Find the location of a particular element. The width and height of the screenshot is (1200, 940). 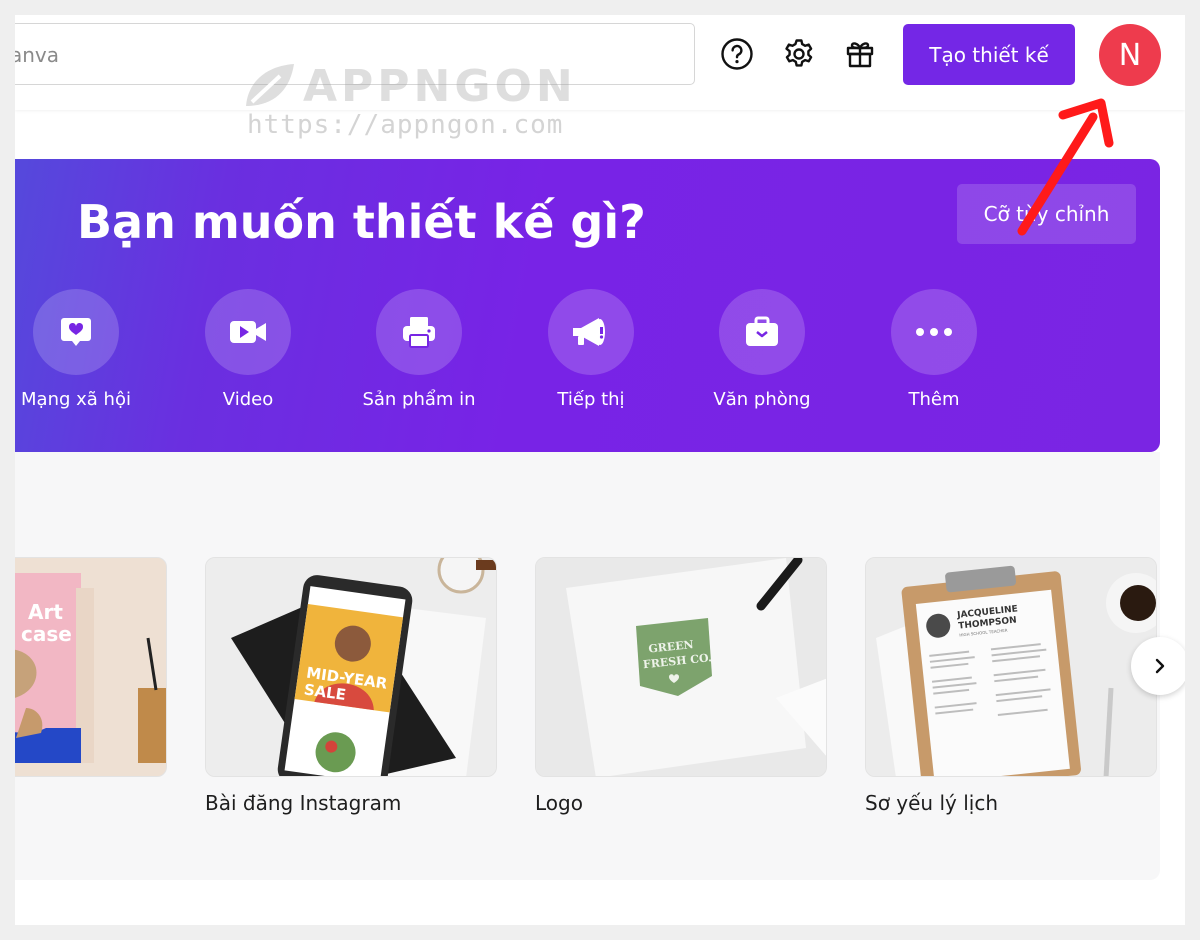

category-social-media: Mạng xã hội is located at coordinates (88, 349).